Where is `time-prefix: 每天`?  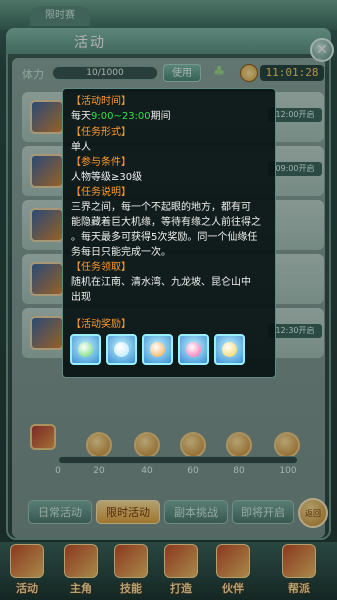
time-prefix: 每天 is located at coordinates (81, 116).